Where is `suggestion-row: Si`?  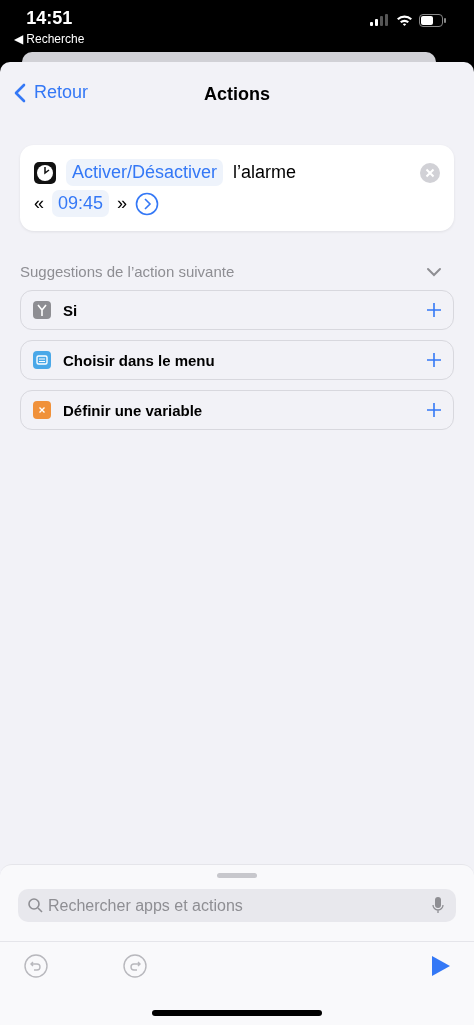 suggestion-row: Si is located at coordinates (237, 310).